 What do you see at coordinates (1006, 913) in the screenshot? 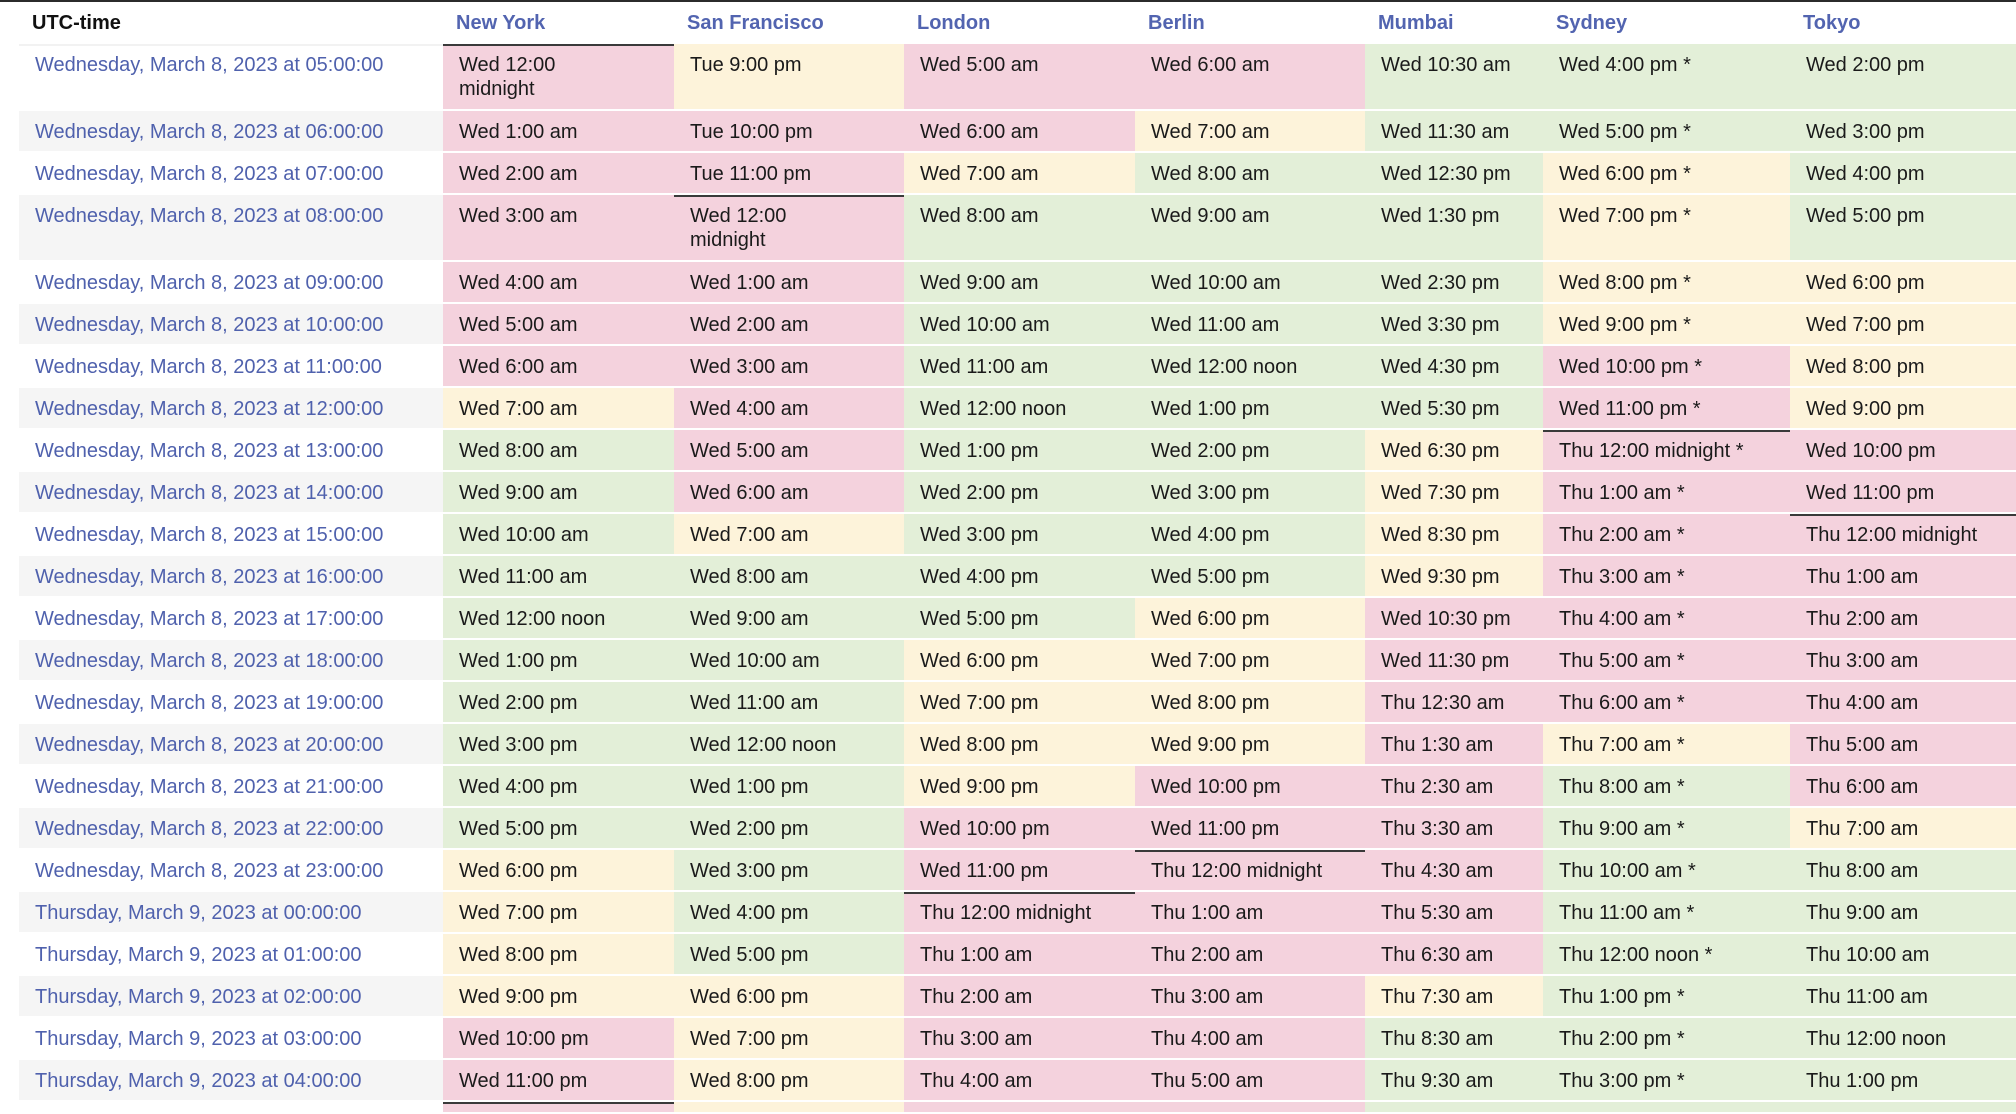
I see `local-time: Thu 12:00 midnight` at bounding box center [1006, 913].